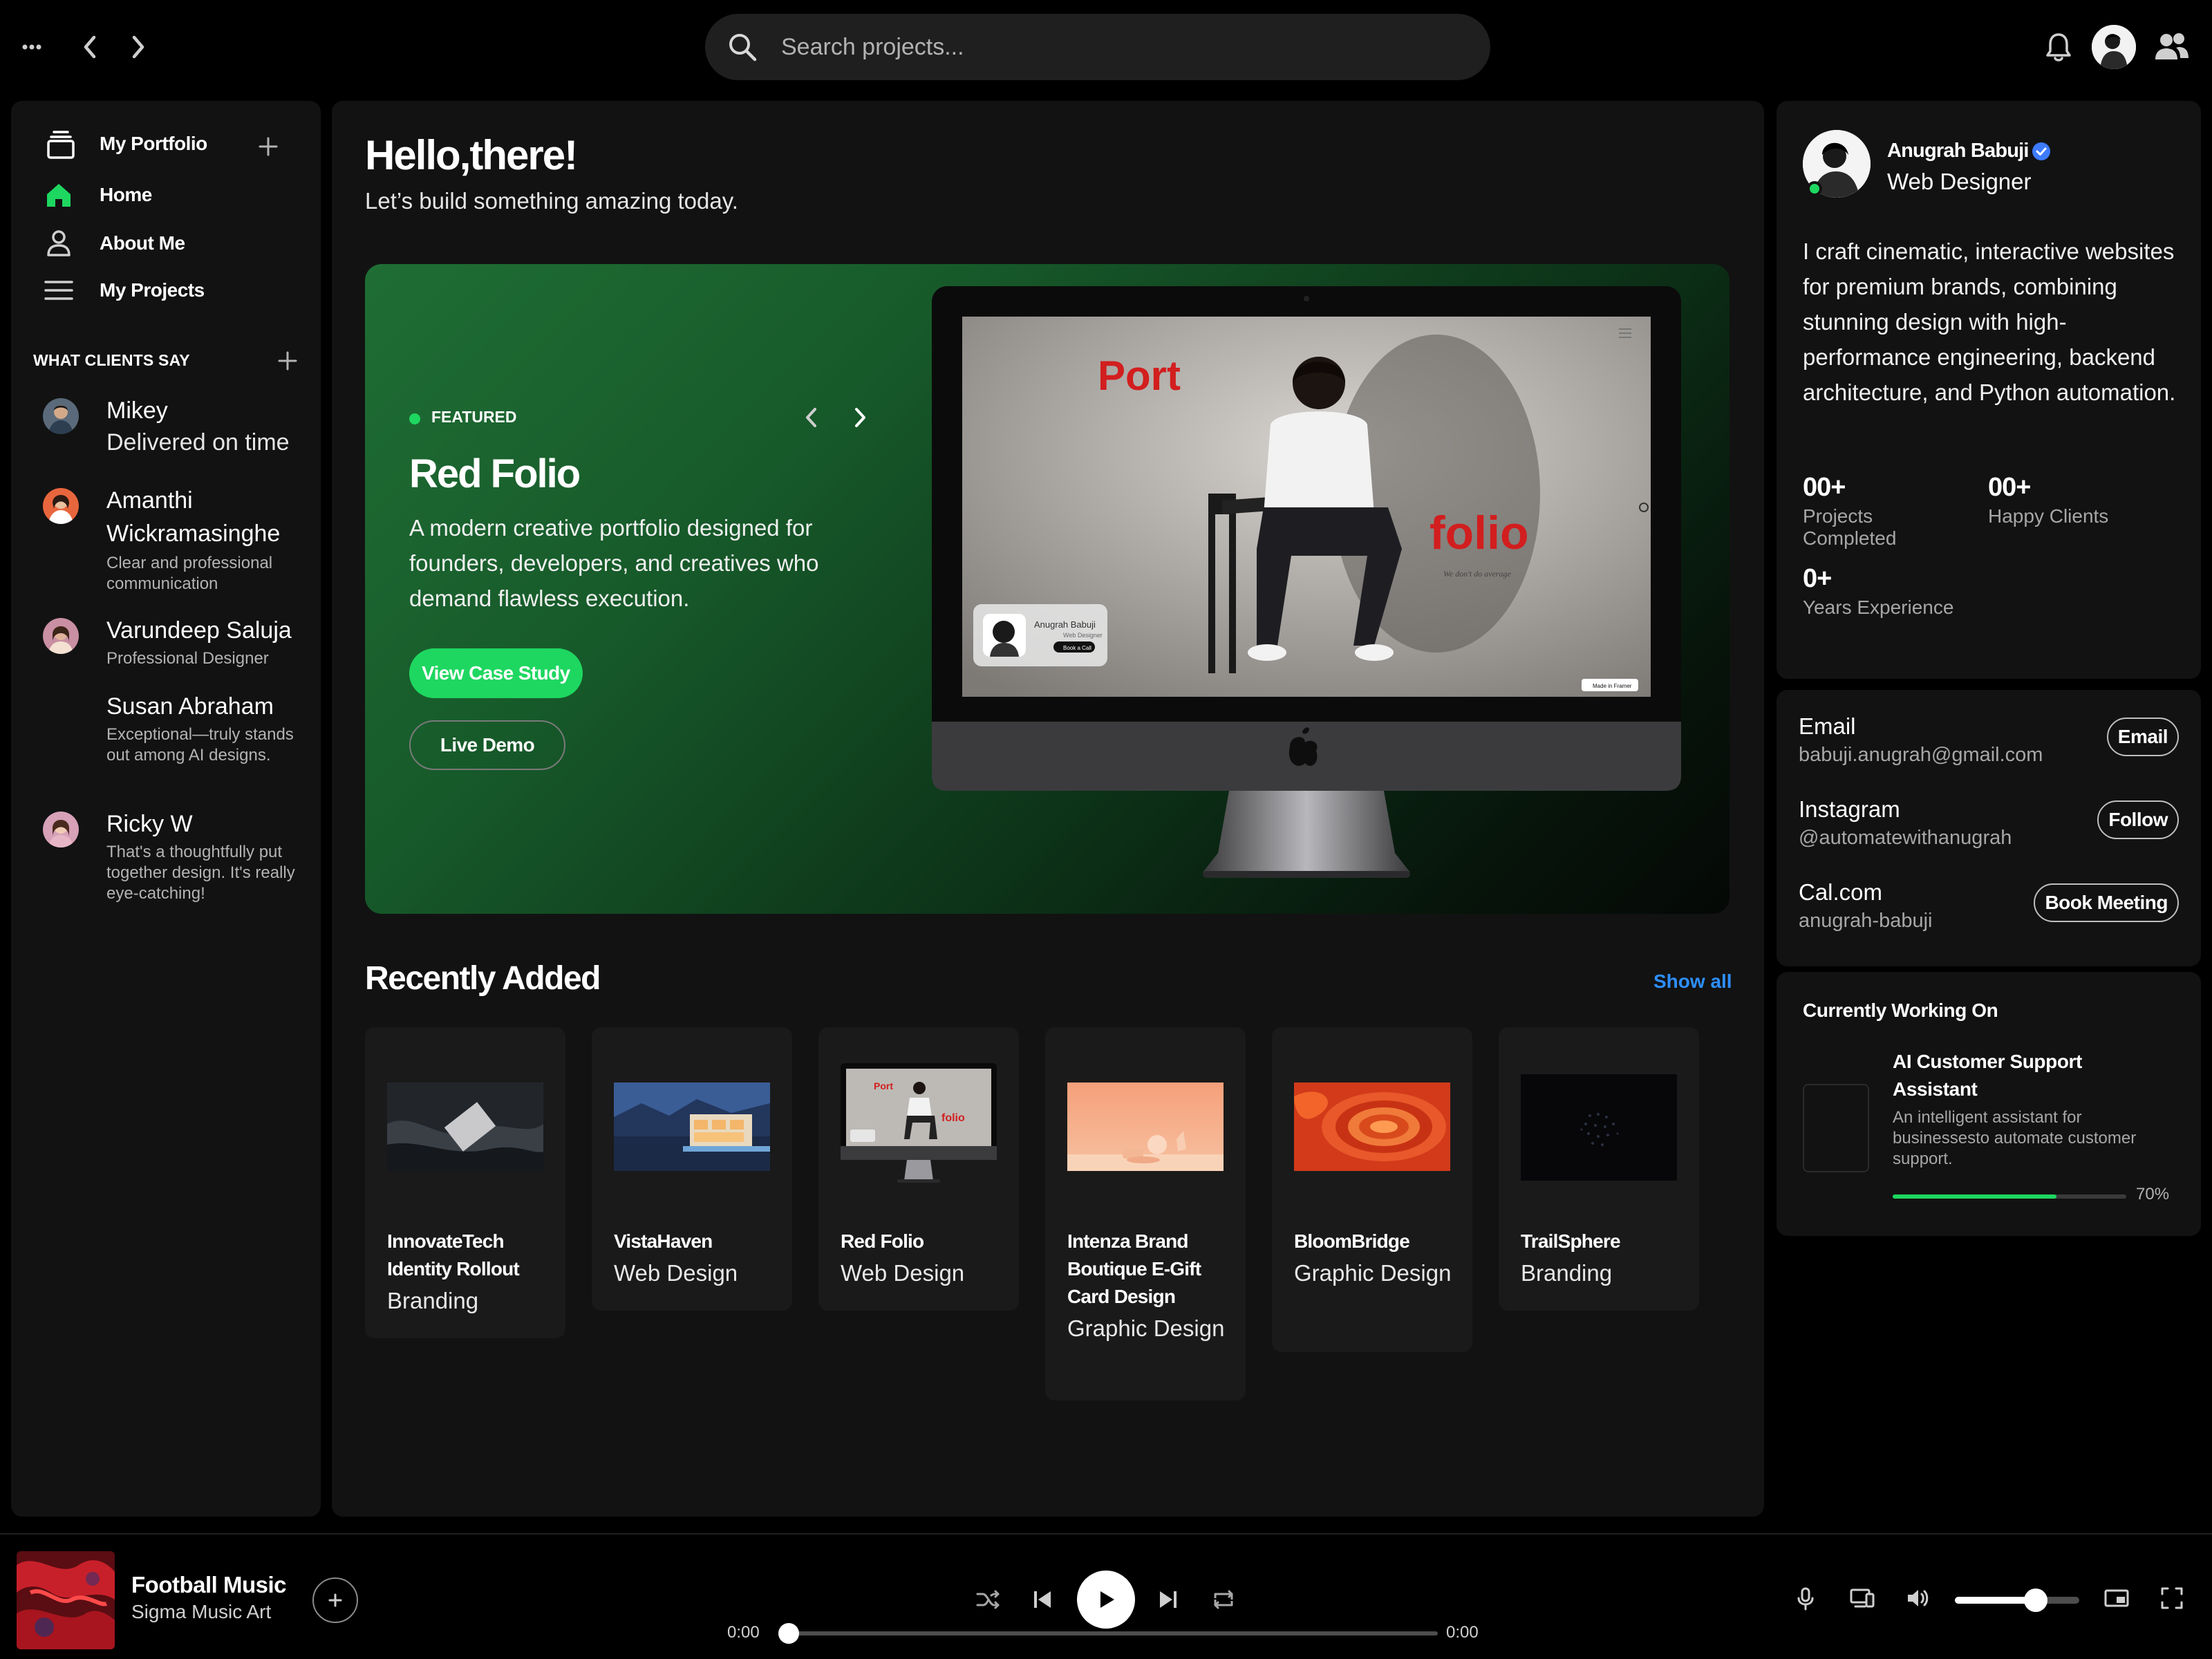 The height and width of the screenshot is (1659, 2212). I want to click on search-icon, so click(742, 47).